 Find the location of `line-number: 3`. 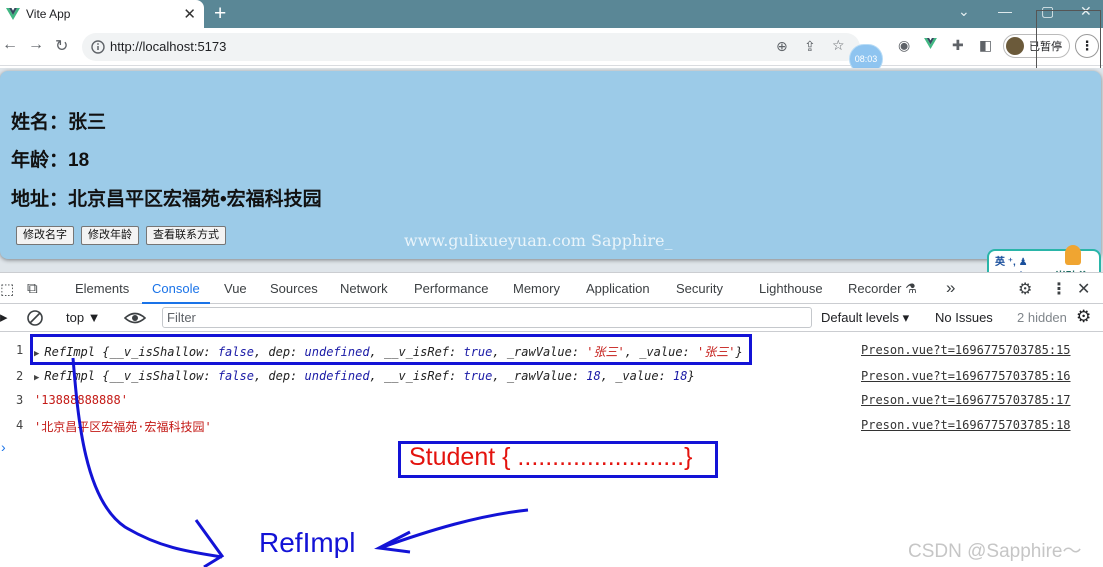

line-number: 3 is located at coordinates (20, 400).